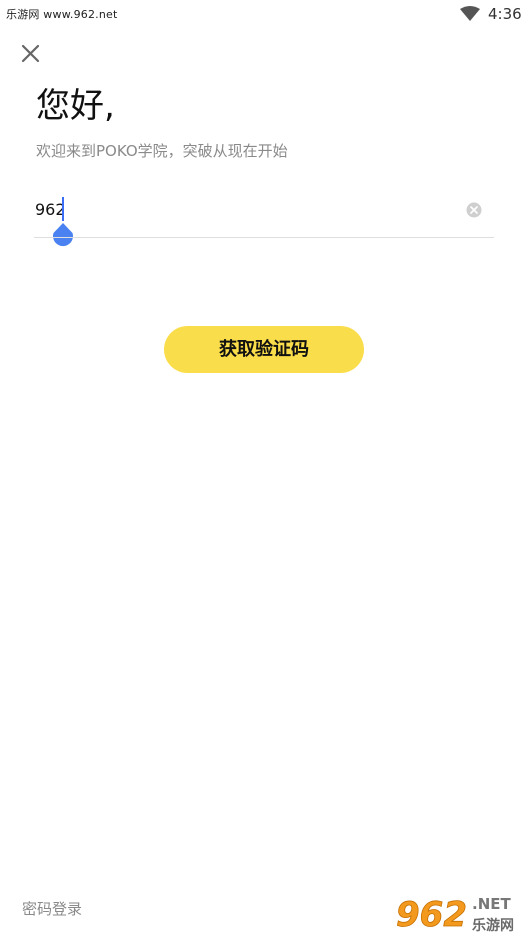  What do you see at coordinates (30, 53) in the screenshot?
I see `close-icon` at bounding box center [30, 53].